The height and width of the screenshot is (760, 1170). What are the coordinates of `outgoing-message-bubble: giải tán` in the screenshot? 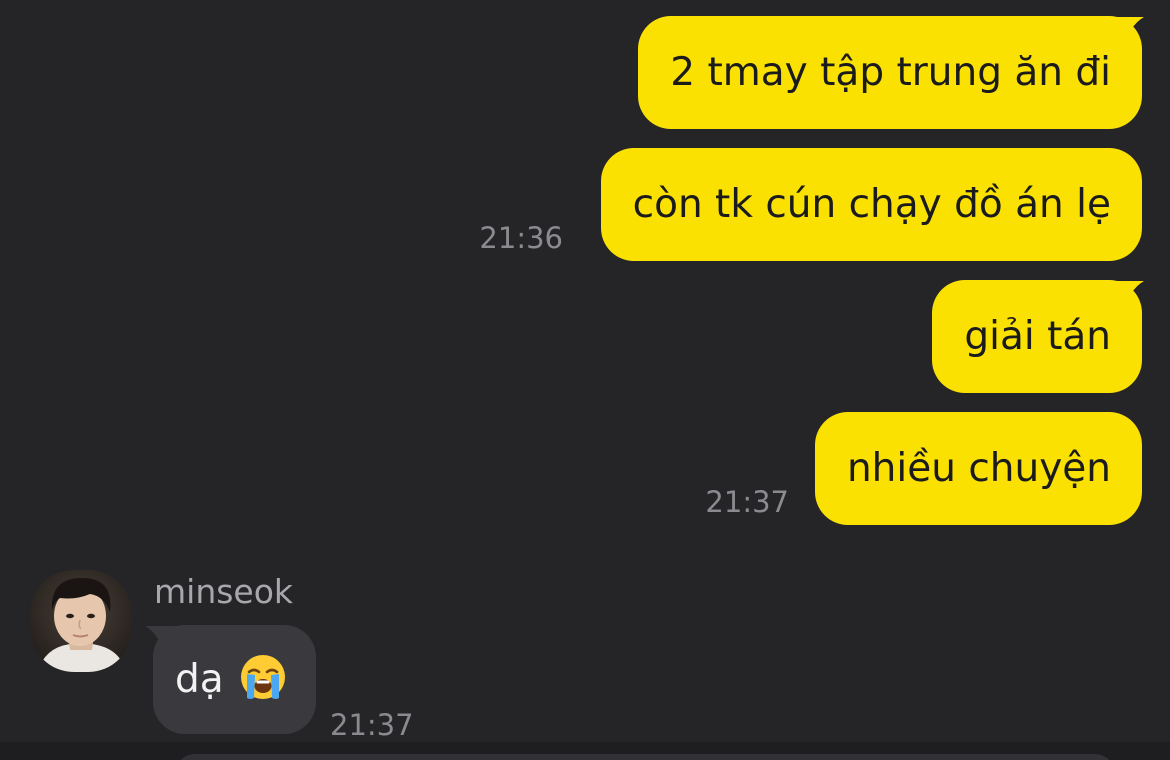 It's located at (1037, 336).